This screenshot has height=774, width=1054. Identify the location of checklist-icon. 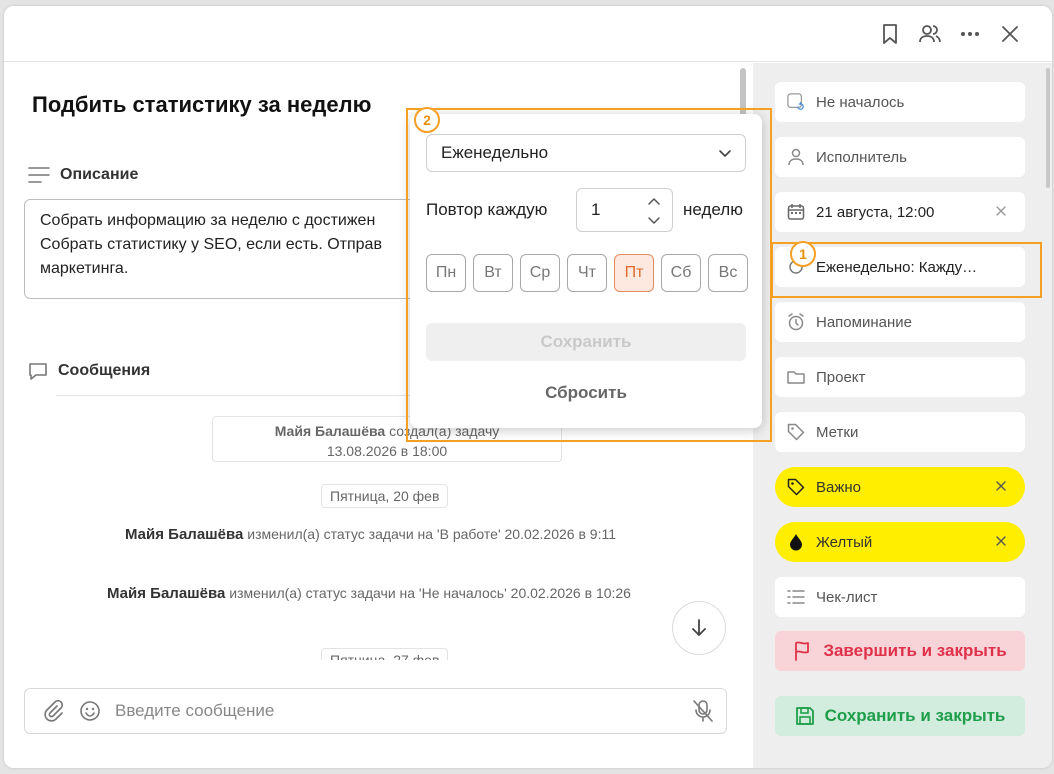
(796, 597).